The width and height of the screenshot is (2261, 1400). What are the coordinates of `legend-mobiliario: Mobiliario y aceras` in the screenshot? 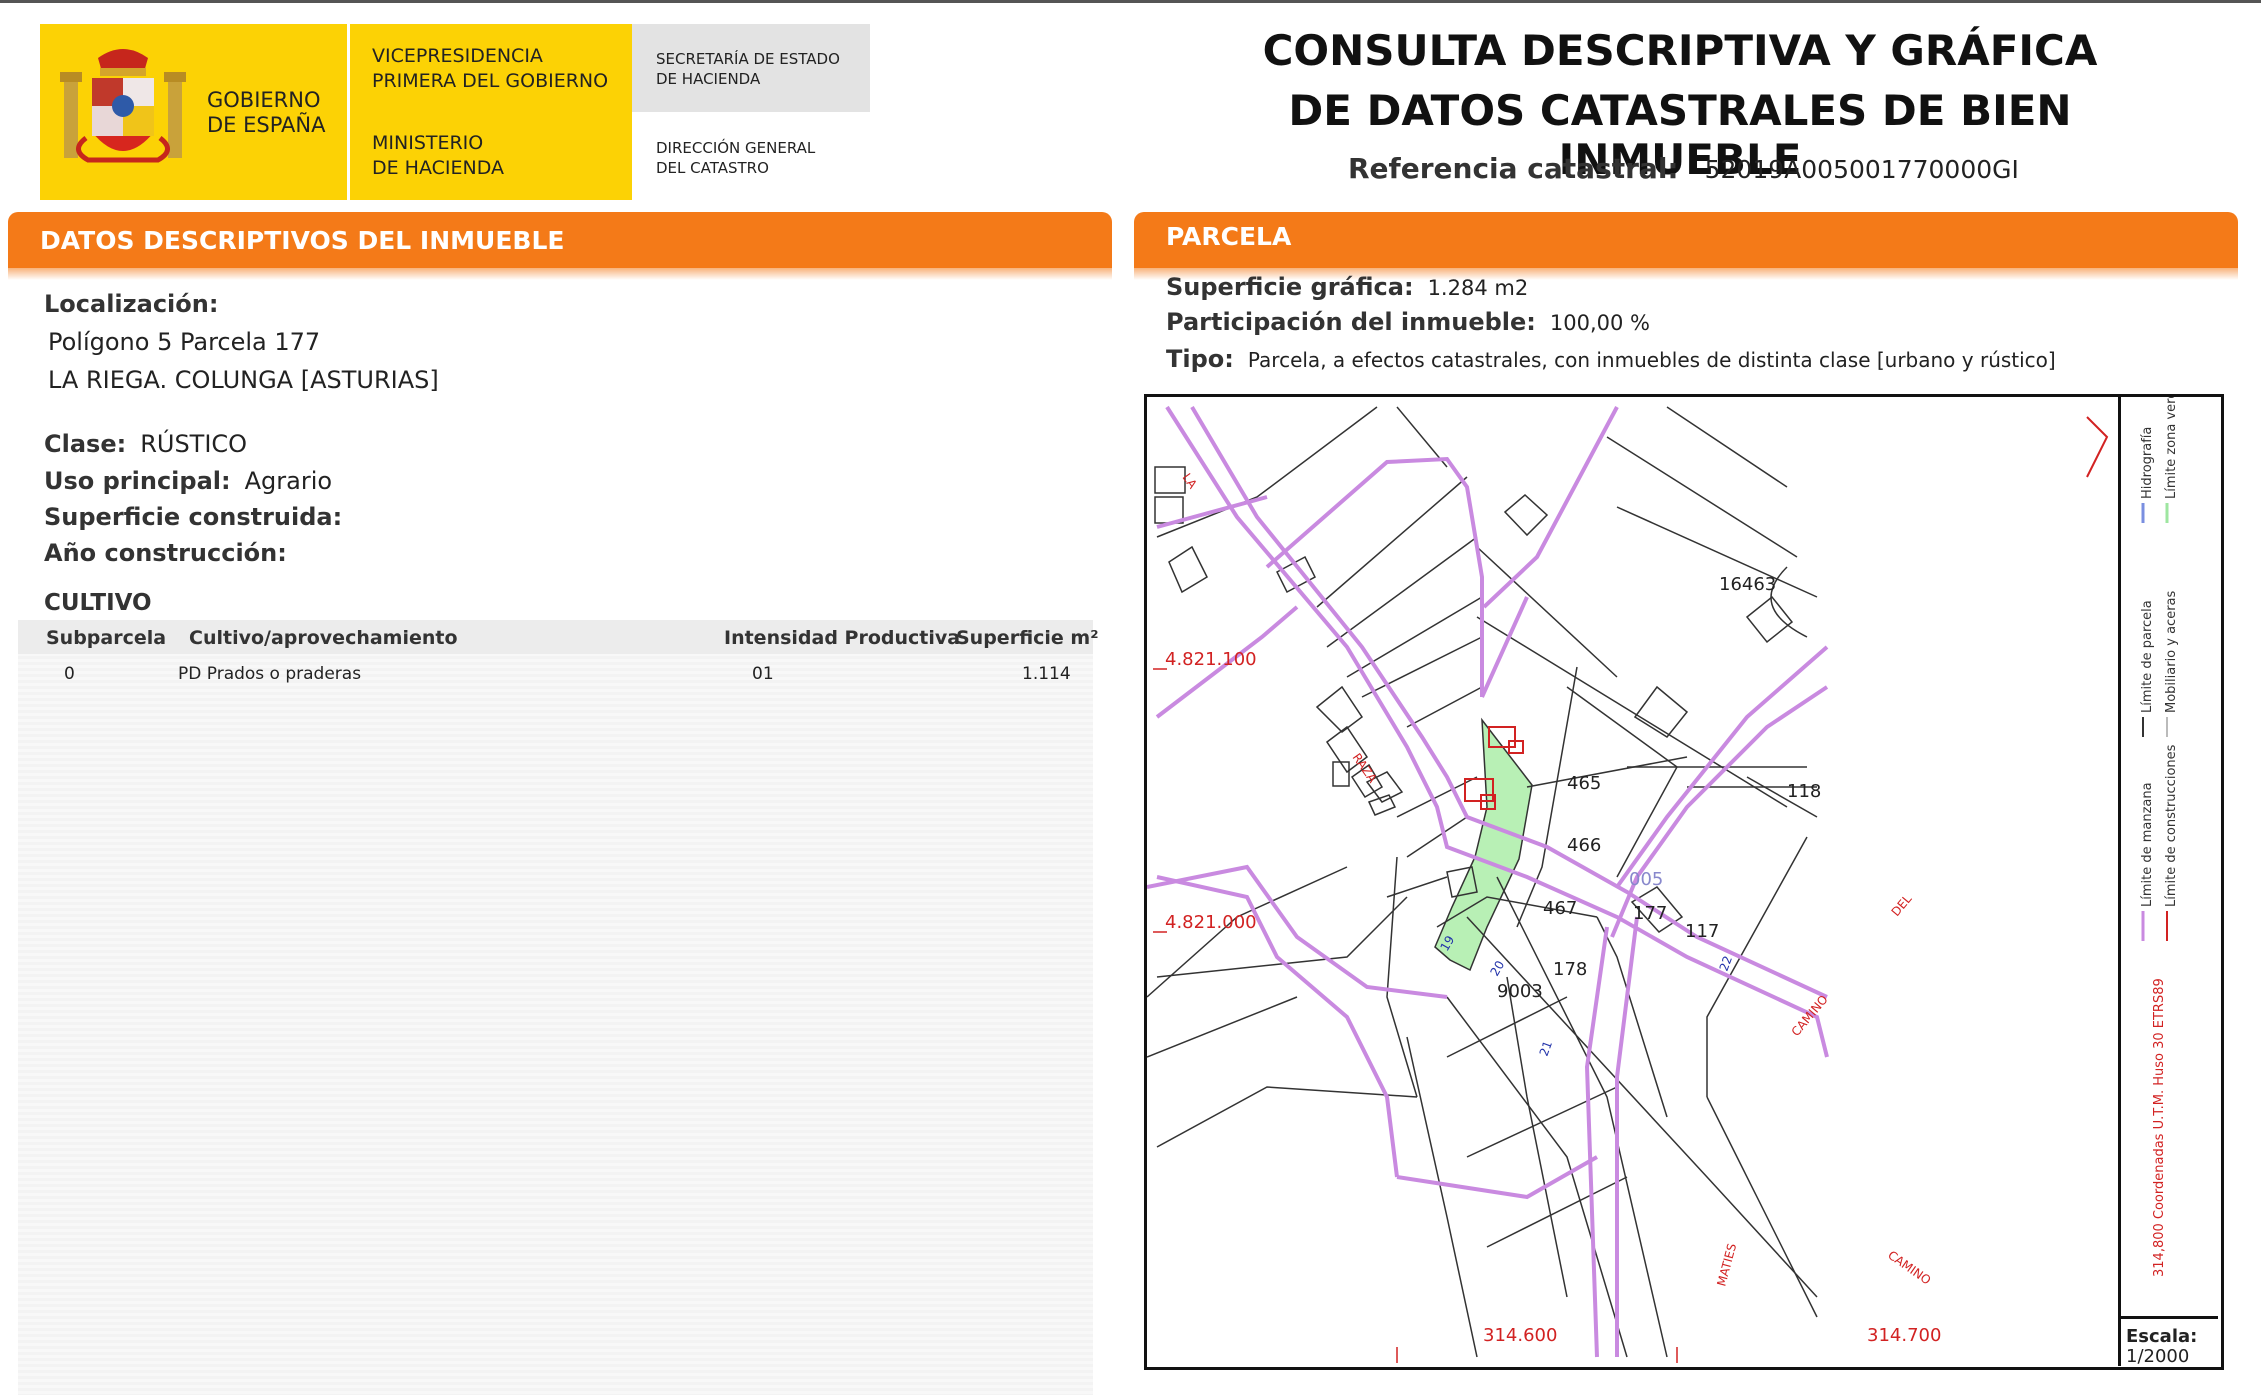 It's located at (2171, 651).